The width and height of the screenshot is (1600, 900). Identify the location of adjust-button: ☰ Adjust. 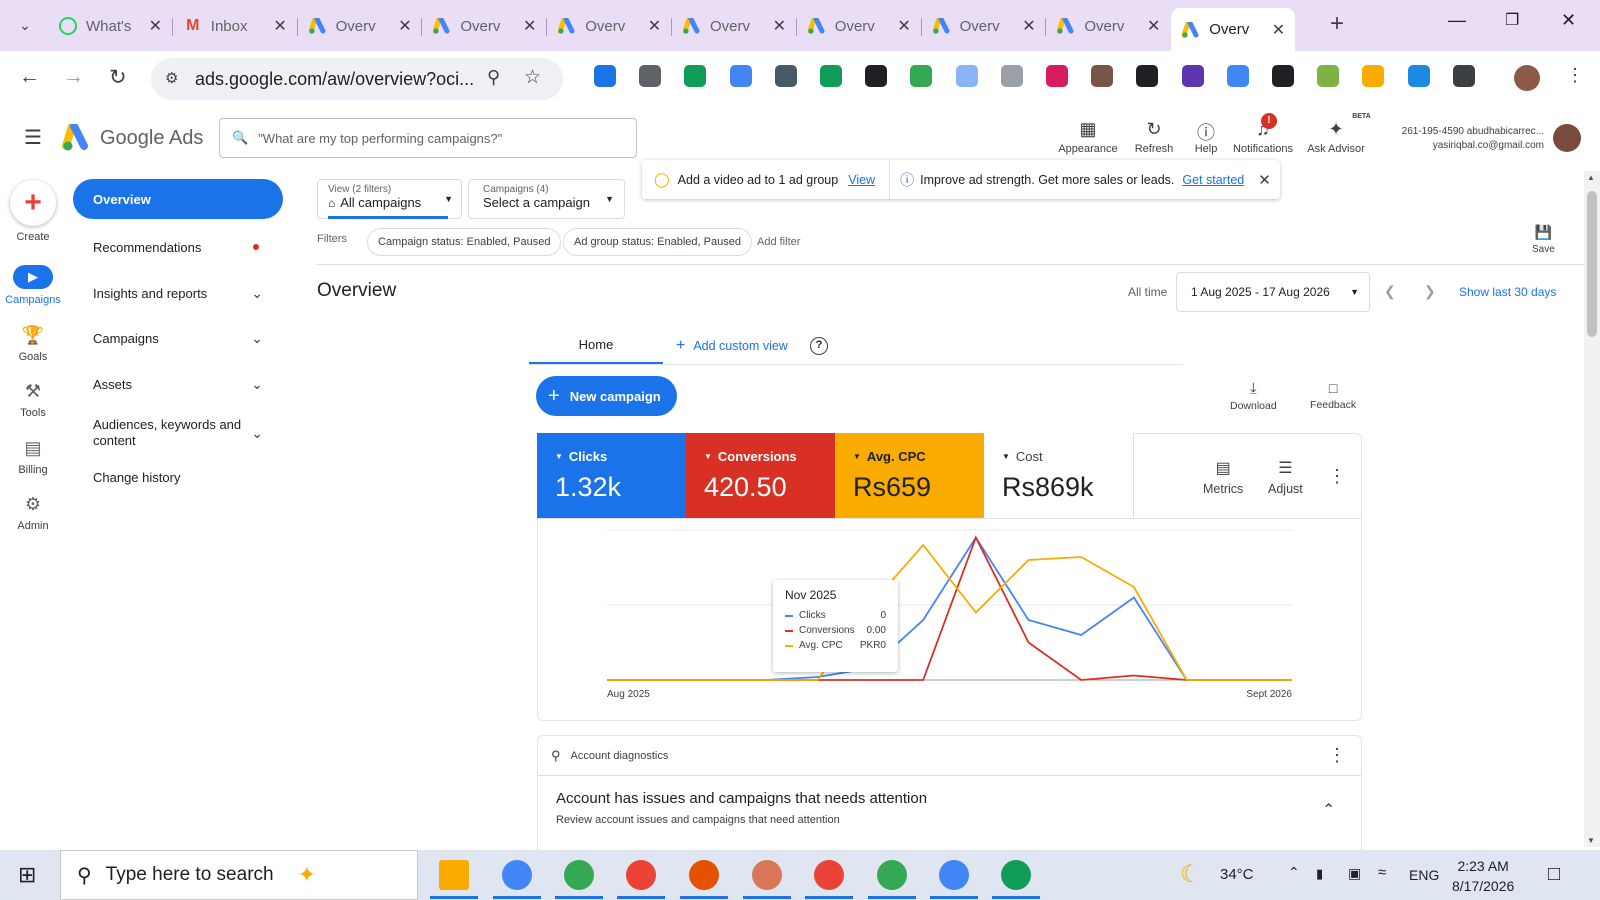
(1285, 477).